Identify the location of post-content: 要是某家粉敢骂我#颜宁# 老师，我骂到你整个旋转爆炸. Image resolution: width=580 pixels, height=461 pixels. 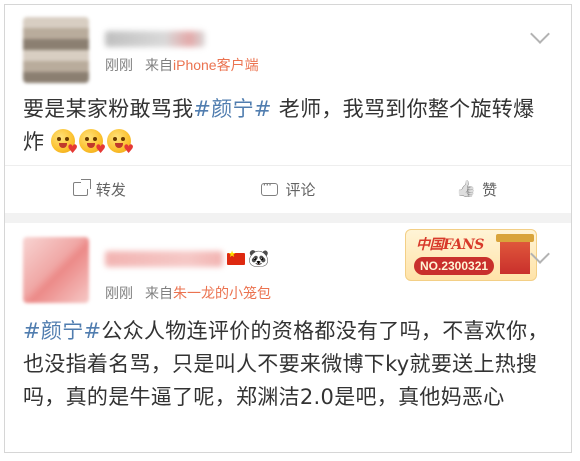
(287, 126).